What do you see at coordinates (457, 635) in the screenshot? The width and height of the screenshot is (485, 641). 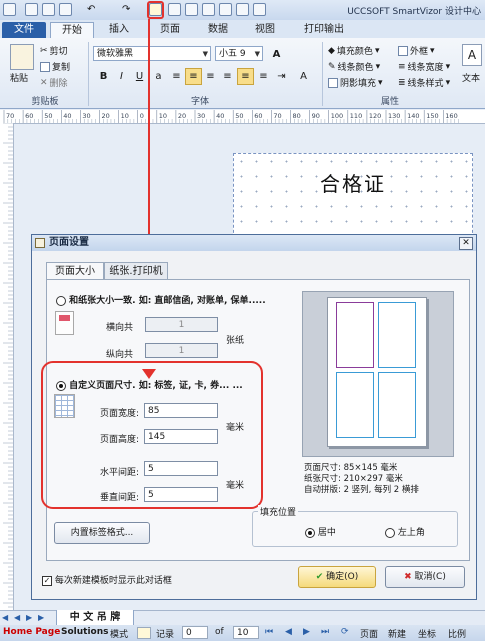 I see `ratio-label: 比例` at bounding box center [457, 635].